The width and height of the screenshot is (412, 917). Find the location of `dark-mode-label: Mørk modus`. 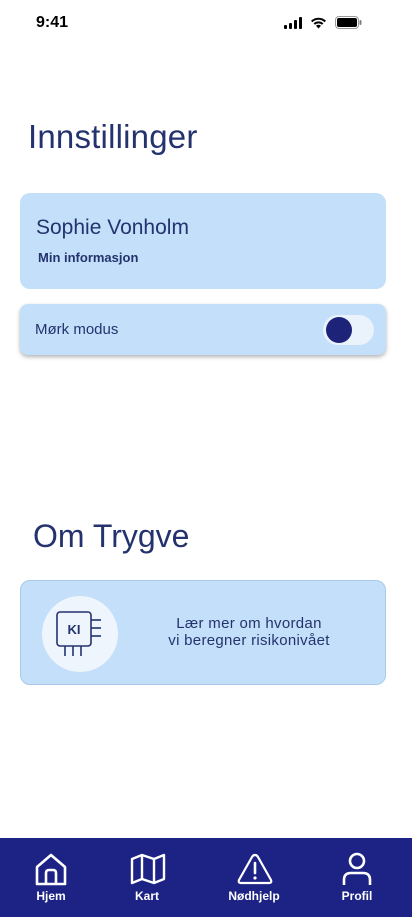

dark-mode-label: Mørk modus is located at coordinates (77, 329).